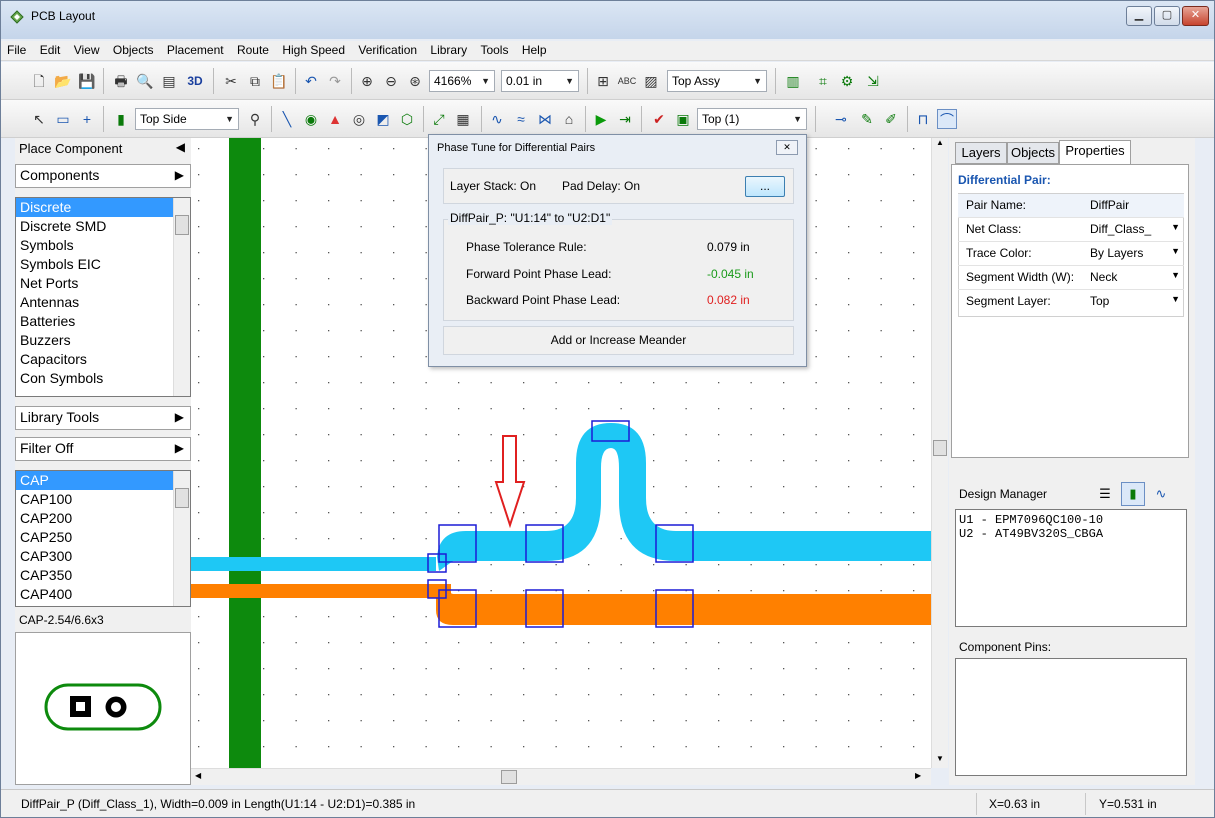  Describe the element at coordinates (601, 119) in the screenshot. I see `run-icon: ▶` at that location.